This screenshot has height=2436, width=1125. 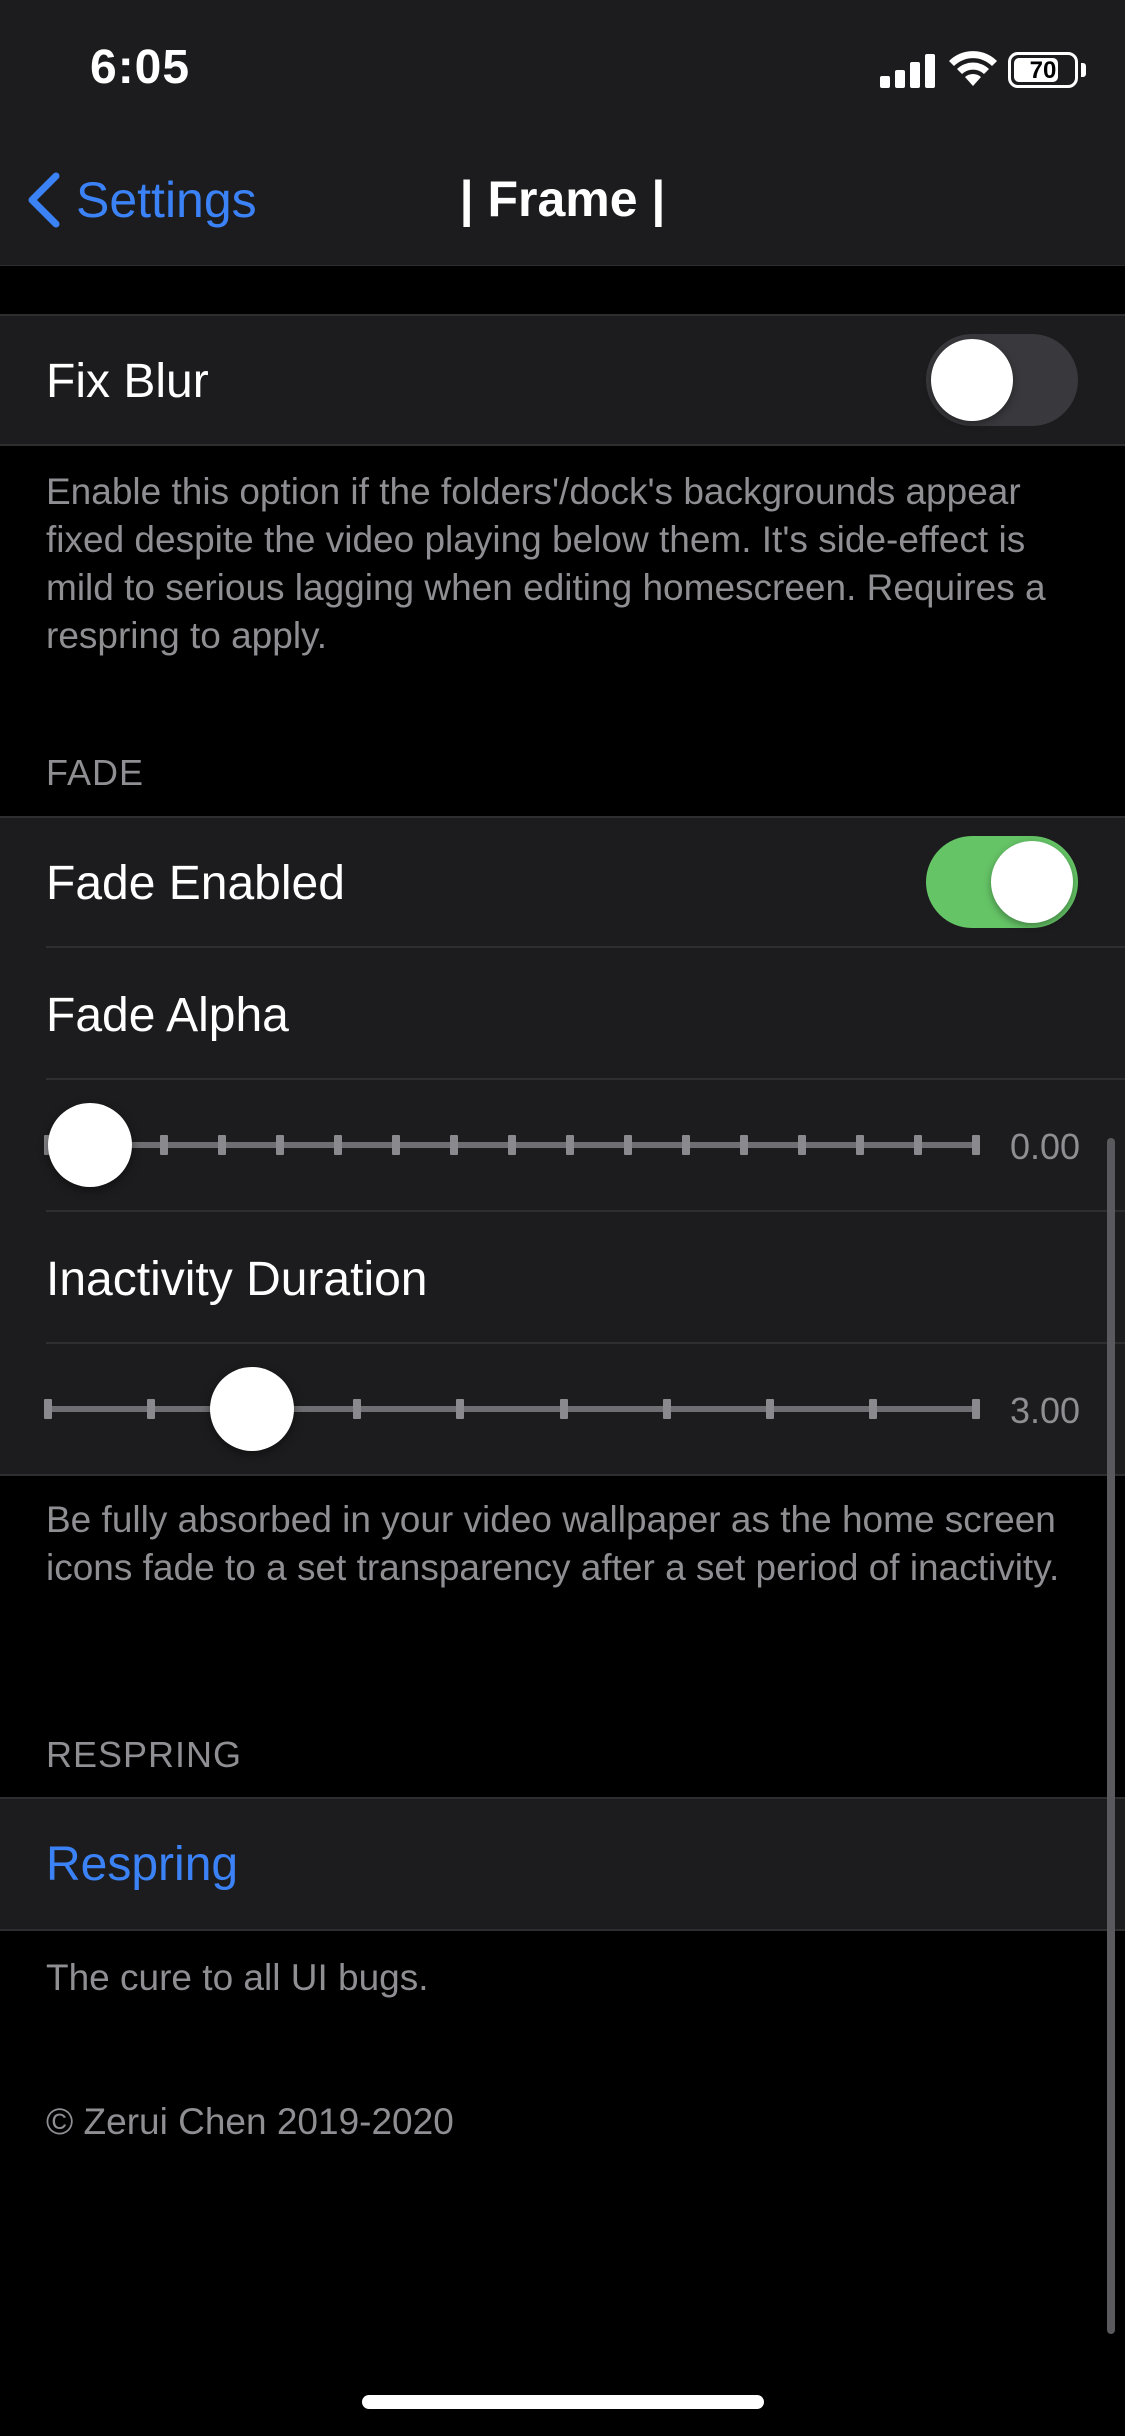 I want to click on fade-section-header: FADE, so click(x=95, y=772).